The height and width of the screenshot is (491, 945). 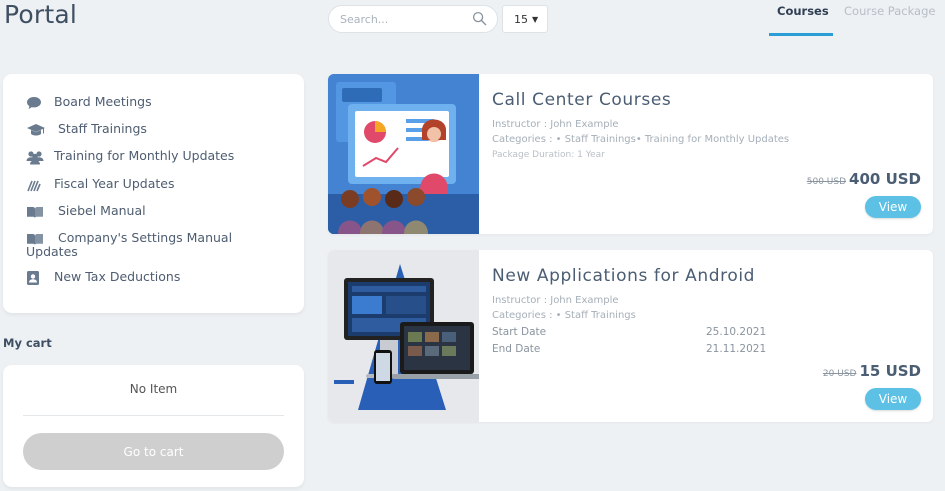 What do you see at coordinates (736, 332) in the screenshot?
I see `start-date-value: 25.10.2021` at bounding box center [736, 332].